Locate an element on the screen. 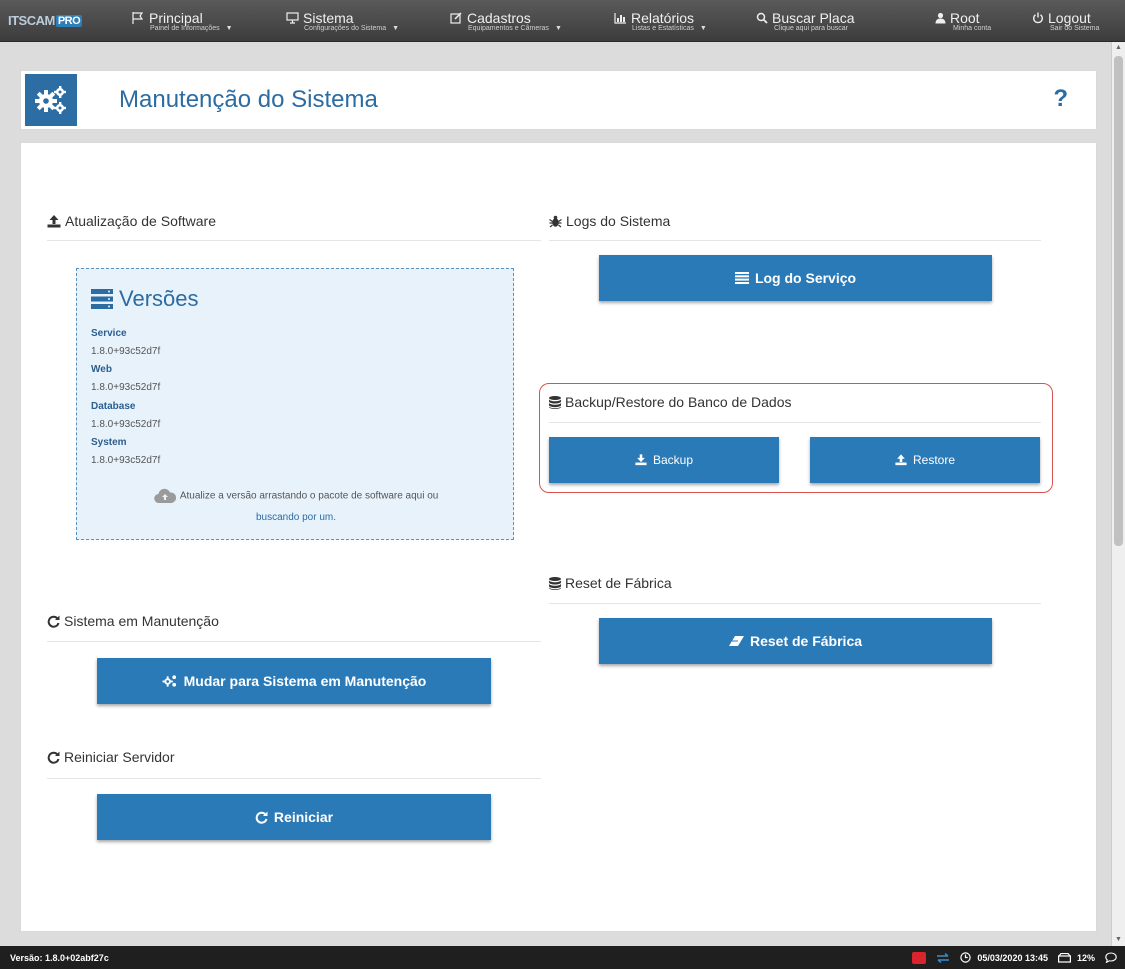 This screenshot has height=969, width=1125. backup-button-label: Backup is located at coordinates (673, 460).